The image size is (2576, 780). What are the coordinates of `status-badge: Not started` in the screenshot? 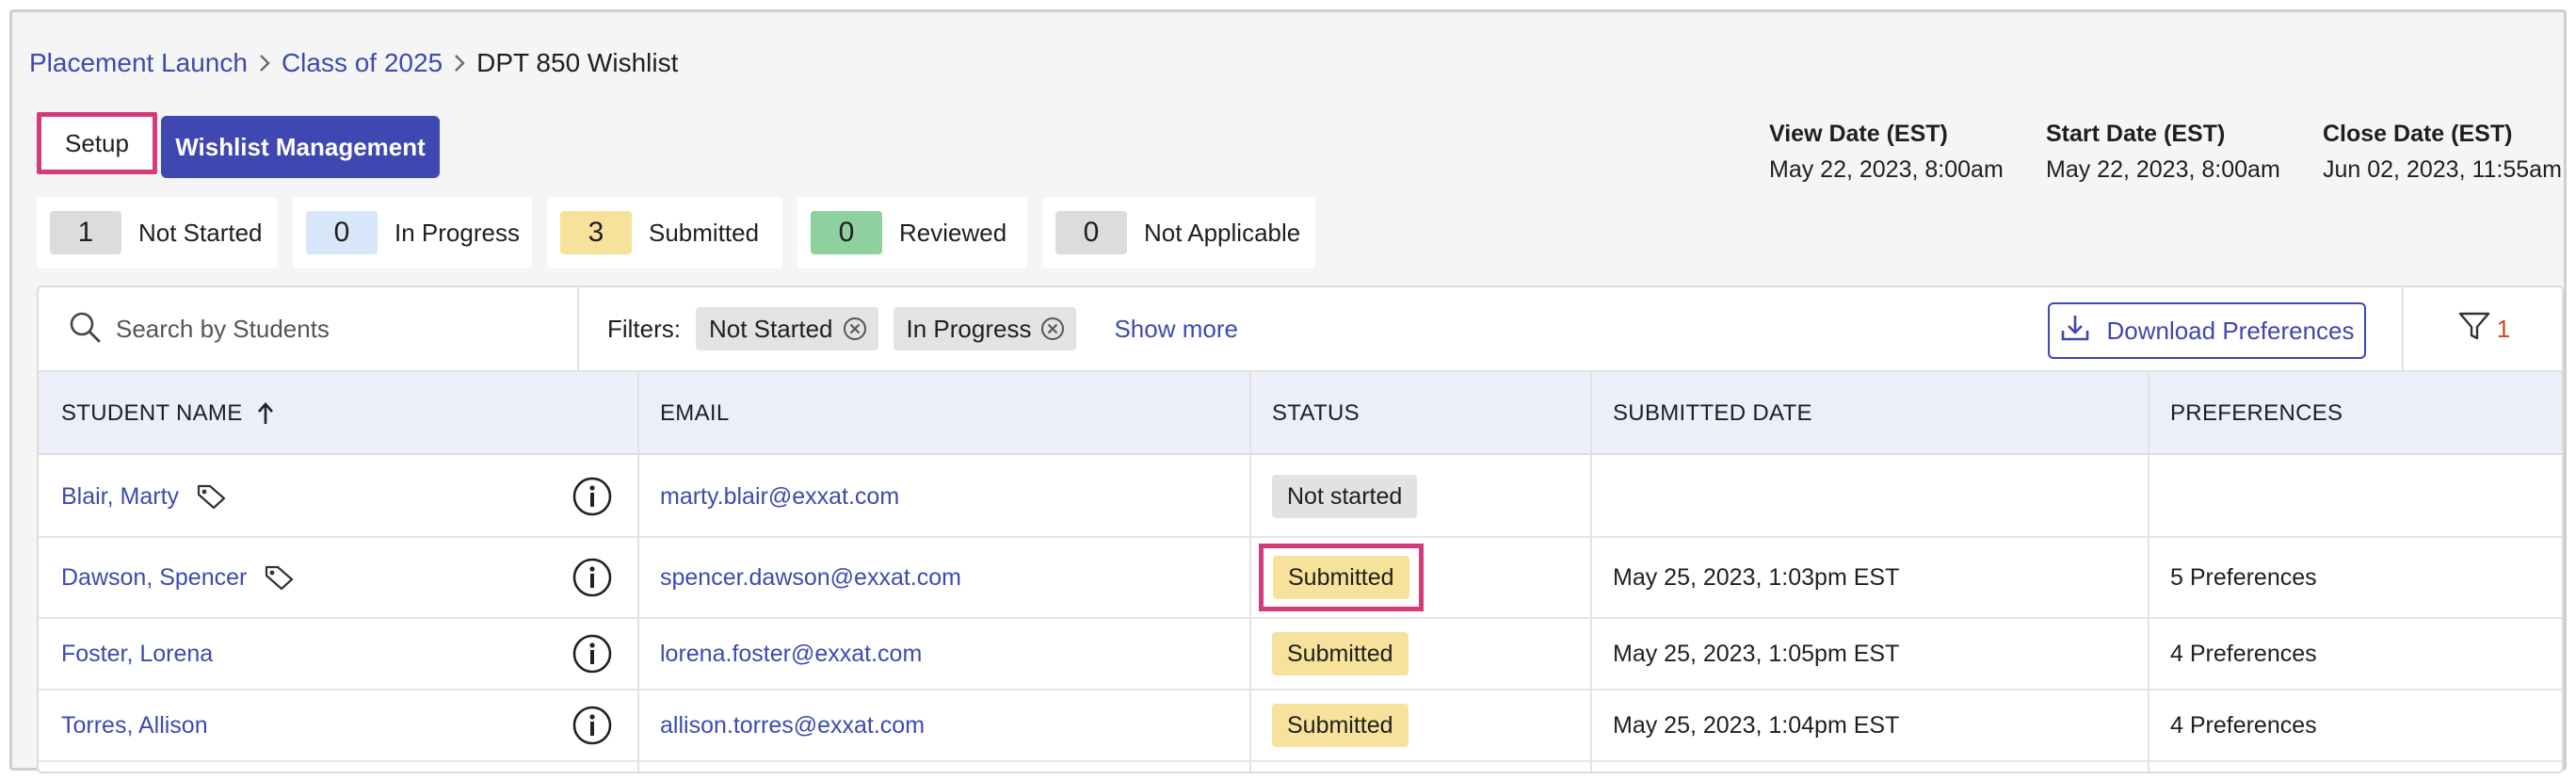 It's located at (1345, 496).